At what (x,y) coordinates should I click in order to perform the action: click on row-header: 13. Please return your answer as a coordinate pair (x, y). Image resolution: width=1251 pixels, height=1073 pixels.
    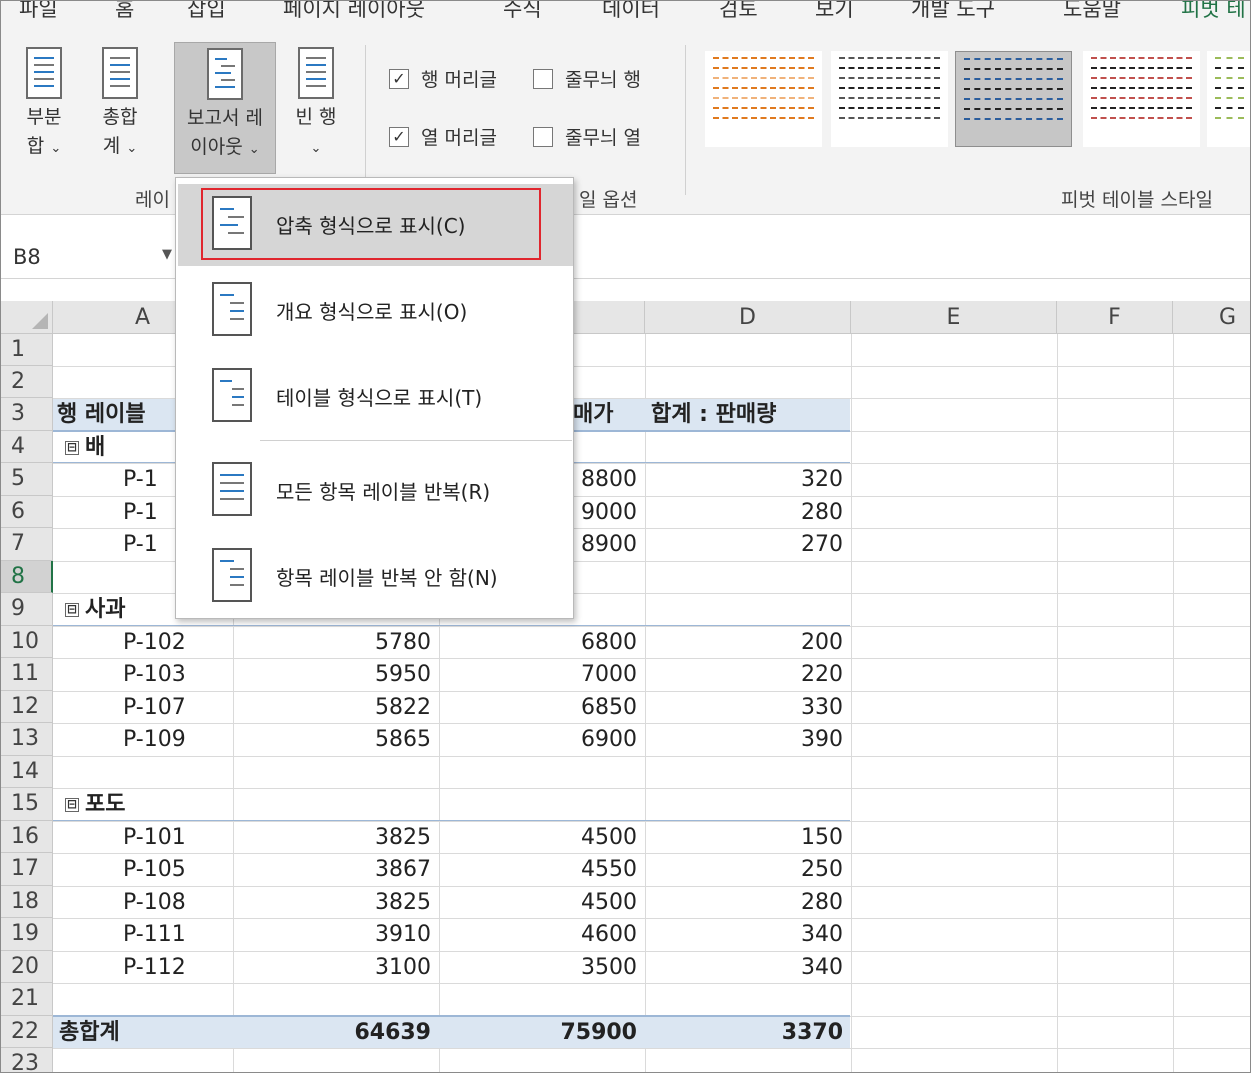
    Looking at the image, I should click on (27, 739).